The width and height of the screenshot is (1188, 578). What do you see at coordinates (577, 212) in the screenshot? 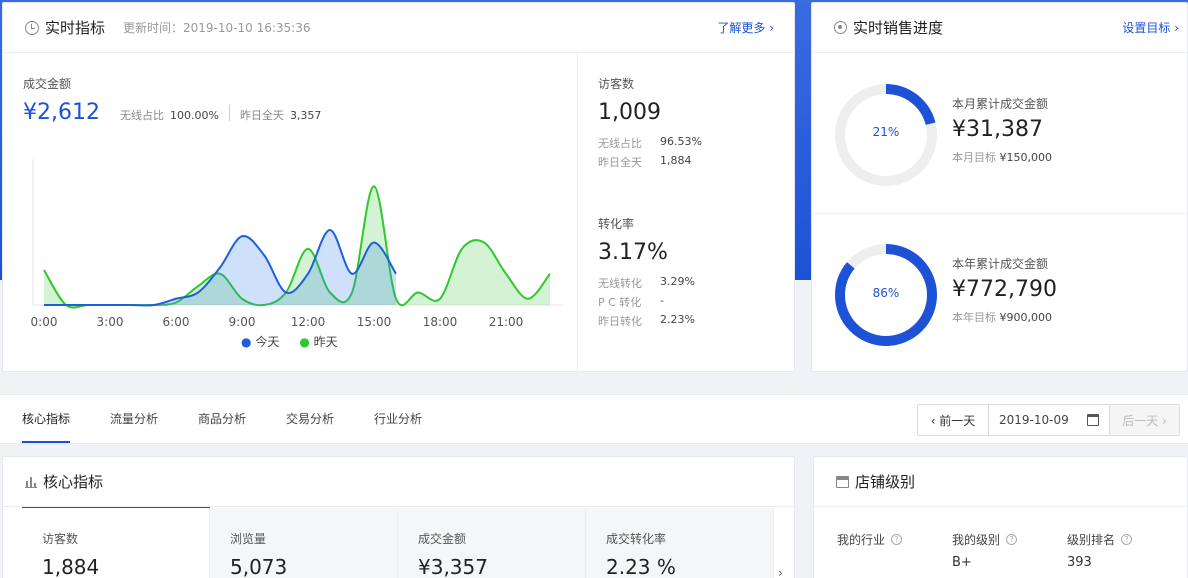
I see `panel-divider` at bounding box center [577, 212].